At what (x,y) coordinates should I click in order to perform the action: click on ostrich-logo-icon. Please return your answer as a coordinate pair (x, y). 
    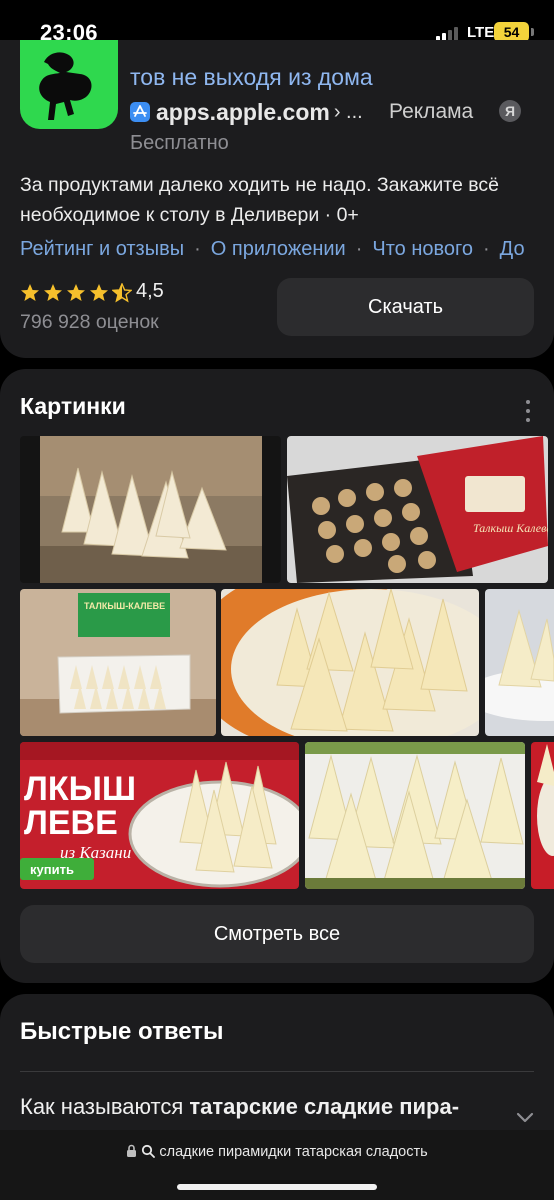
    Looking at the image, I should click on (65, 86).